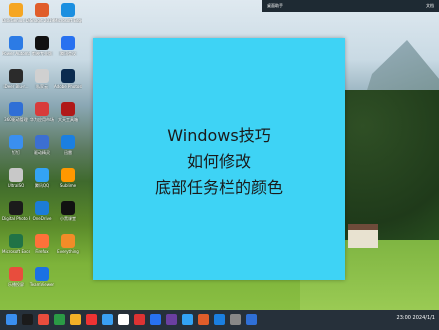 The width and height of the screenshot is (439, 330). I want to click on desktop-icon: Power Automate, so click(16, 48).